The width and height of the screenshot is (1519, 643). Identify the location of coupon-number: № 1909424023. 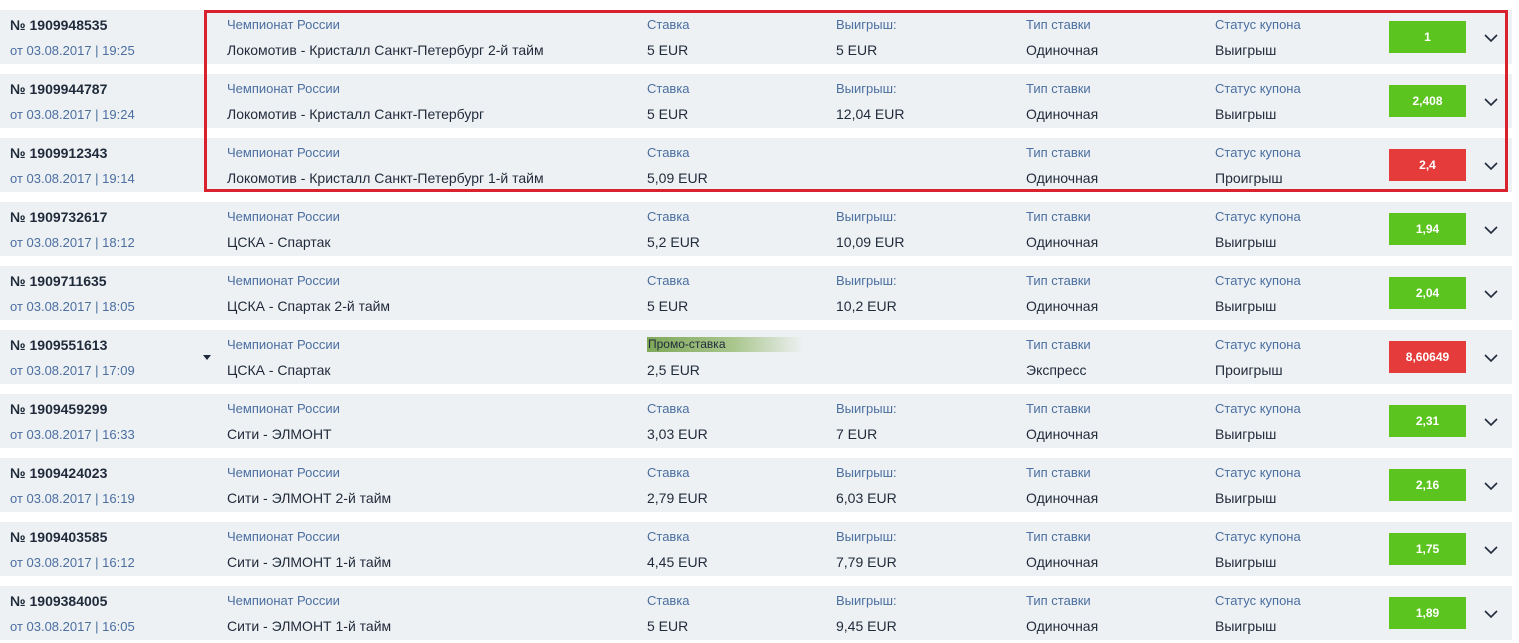
(58, 473).